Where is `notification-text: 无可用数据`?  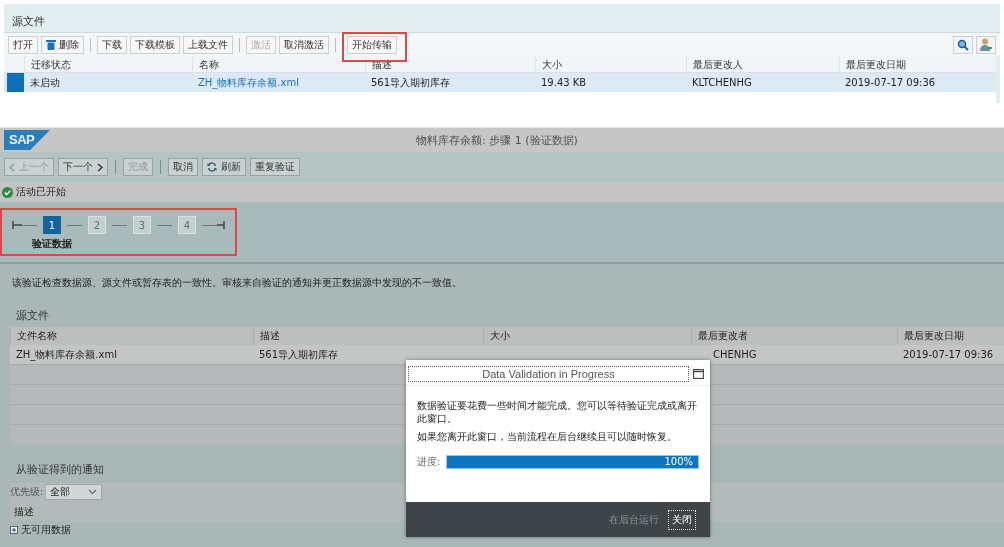 notification-text: 无可用数据 is located at coordinates (46, 530).